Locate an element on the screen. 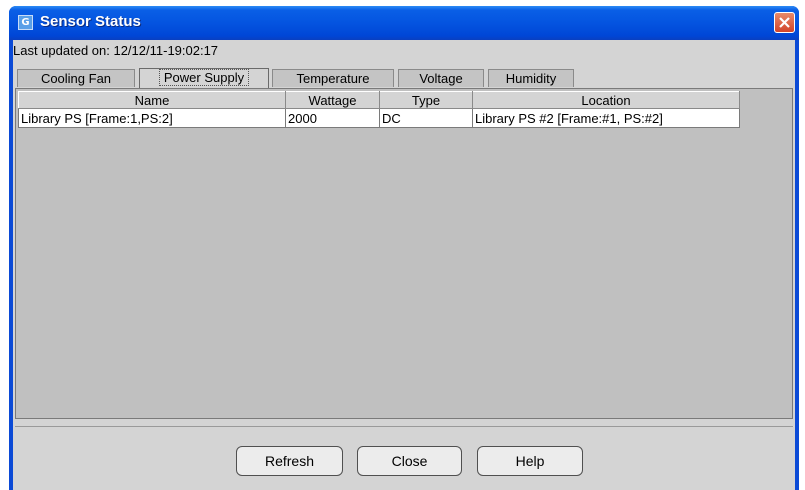  column-header-name: Name is located at coordinates (152, 100).